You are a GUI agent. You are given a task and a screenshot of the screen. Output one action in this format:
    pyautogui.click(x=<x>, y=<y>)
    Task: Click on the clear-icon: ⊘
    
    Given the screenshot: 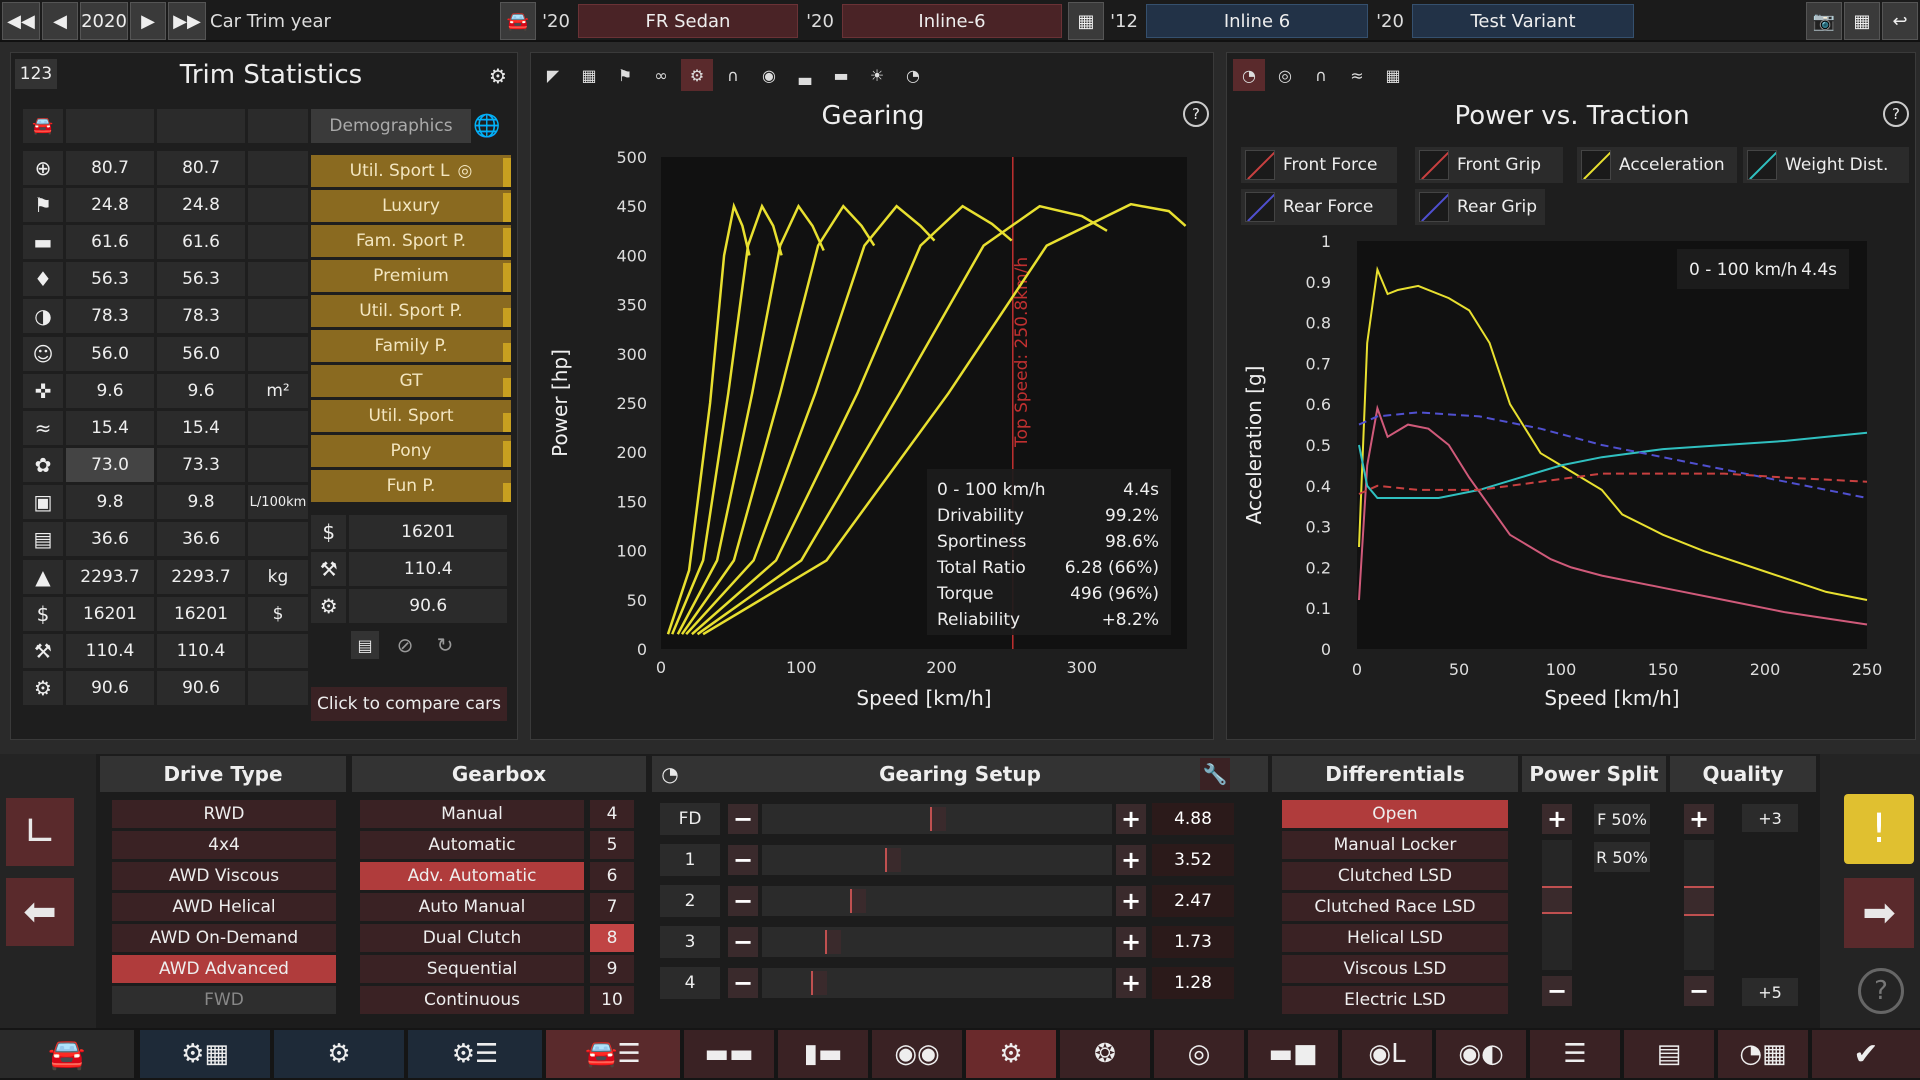 What is the action you would take?
    pyautogui.click(x=405, y=645)
    